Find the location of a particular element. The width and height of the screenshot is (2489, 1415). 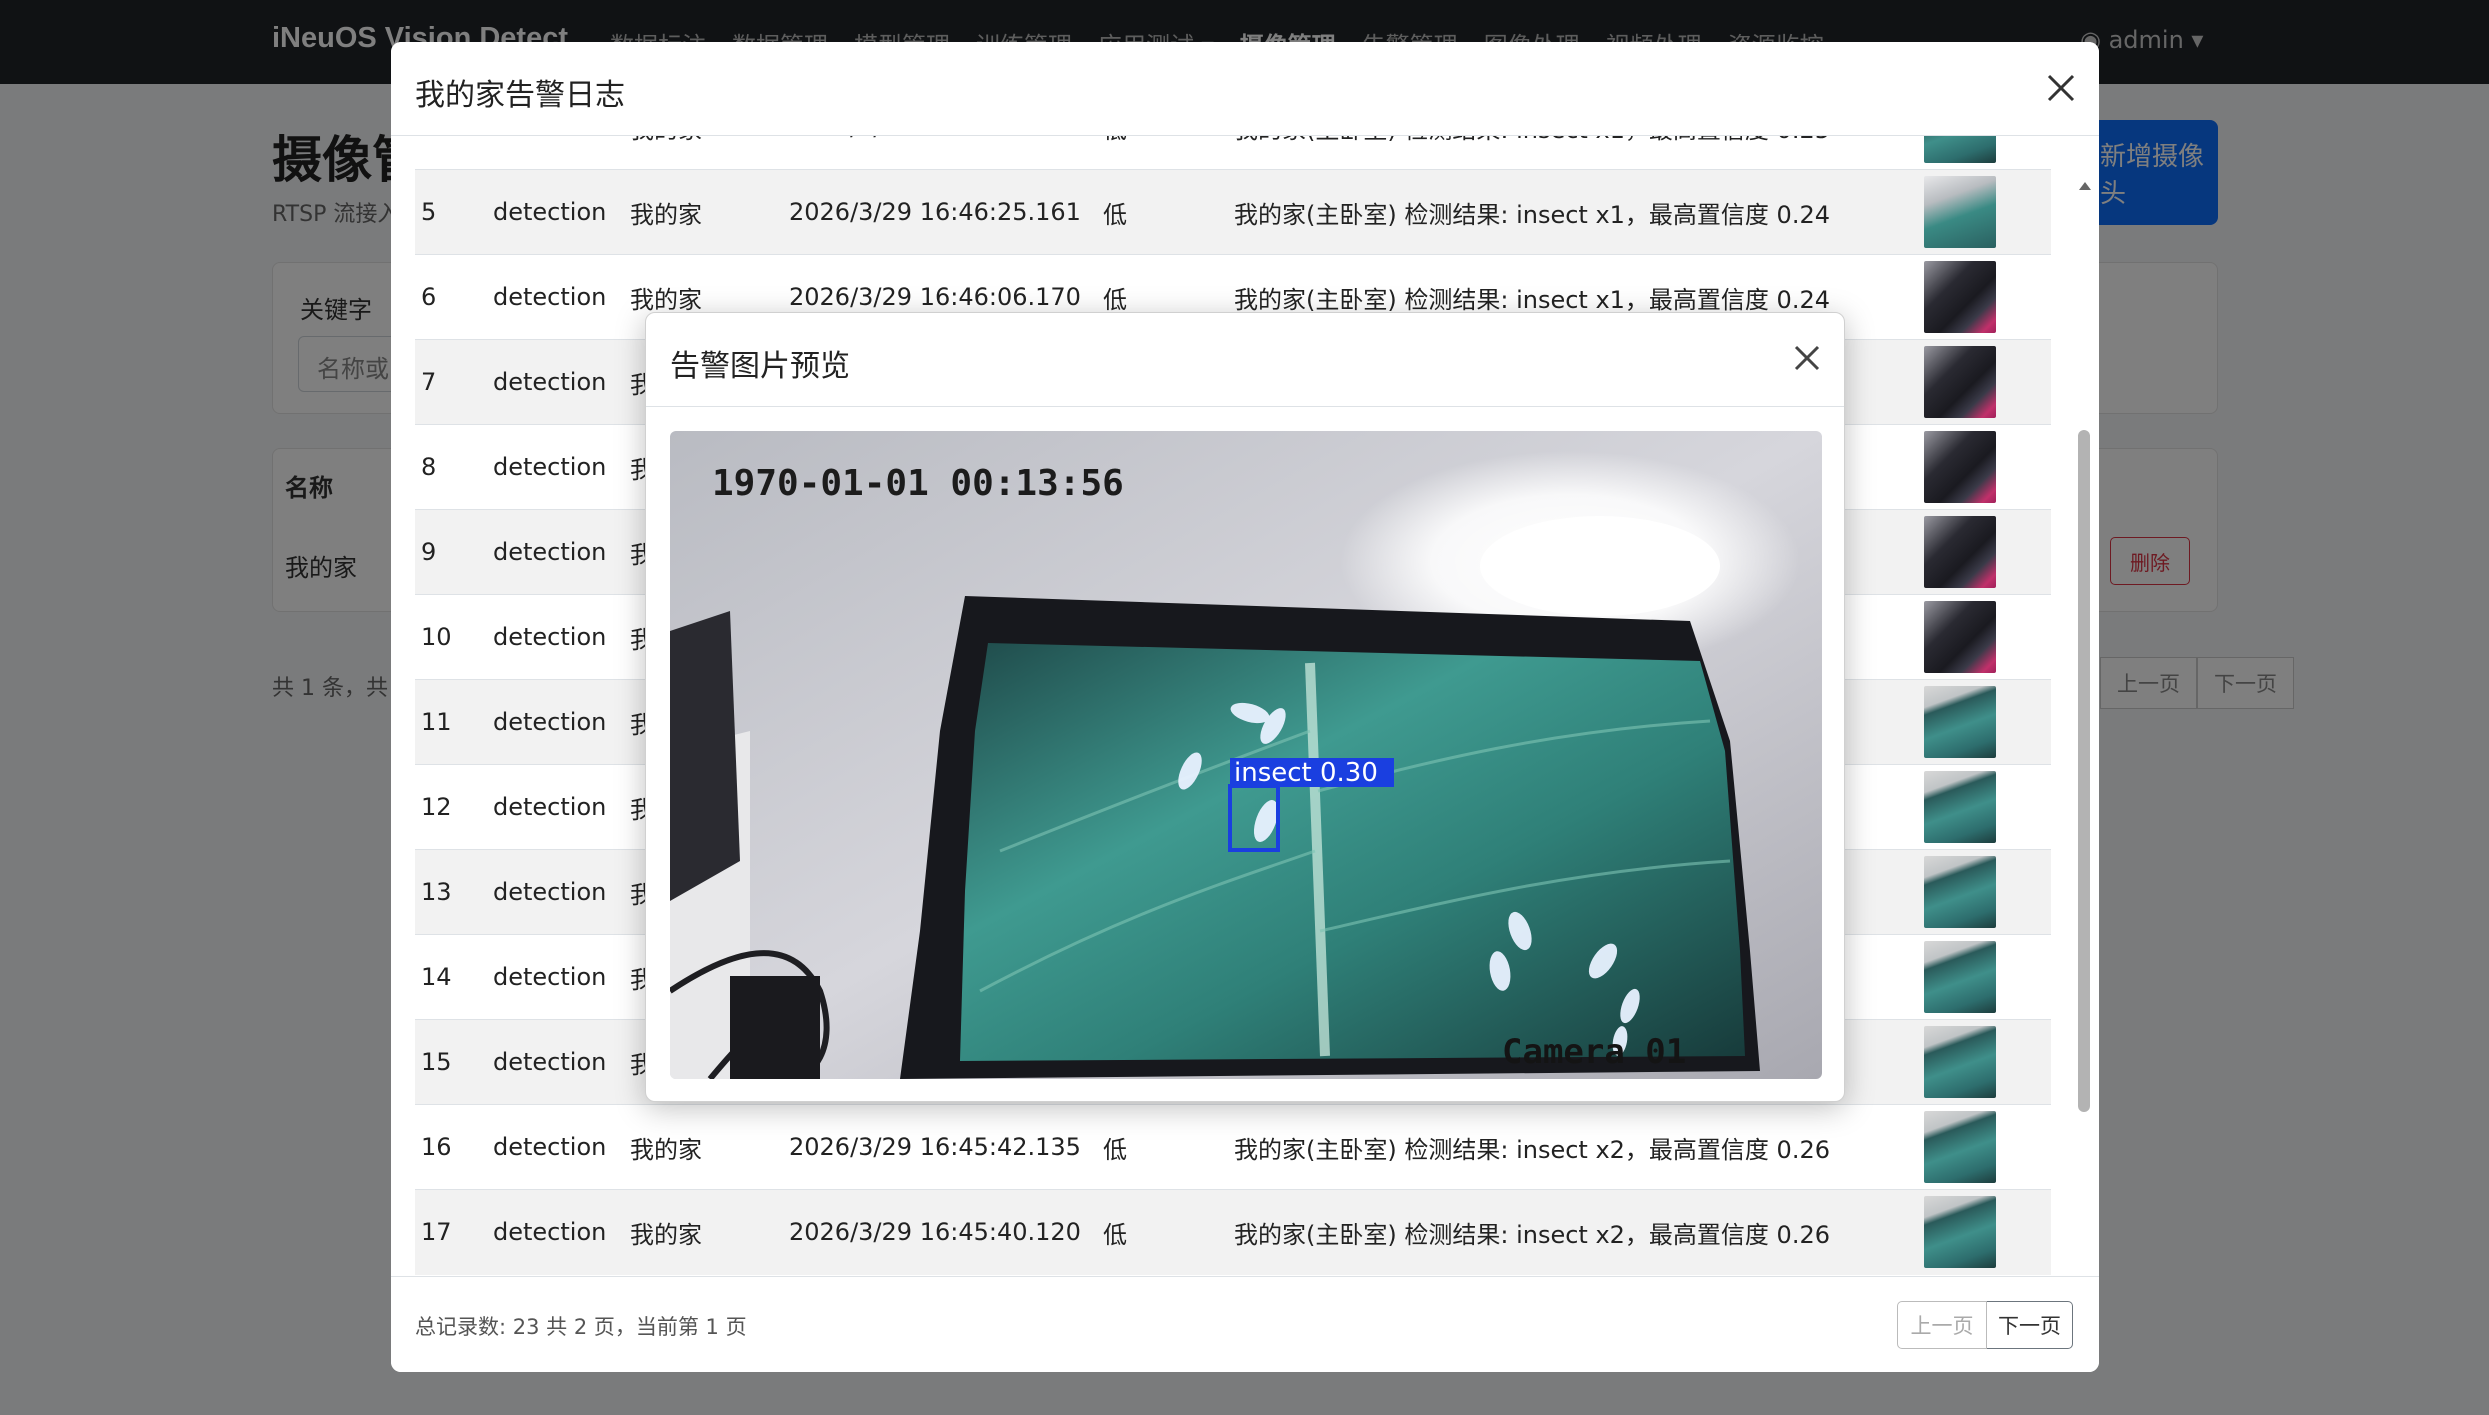

row-timestamp: 2026/3/29 16:46:25.161 is located at coordinates (946, 212).